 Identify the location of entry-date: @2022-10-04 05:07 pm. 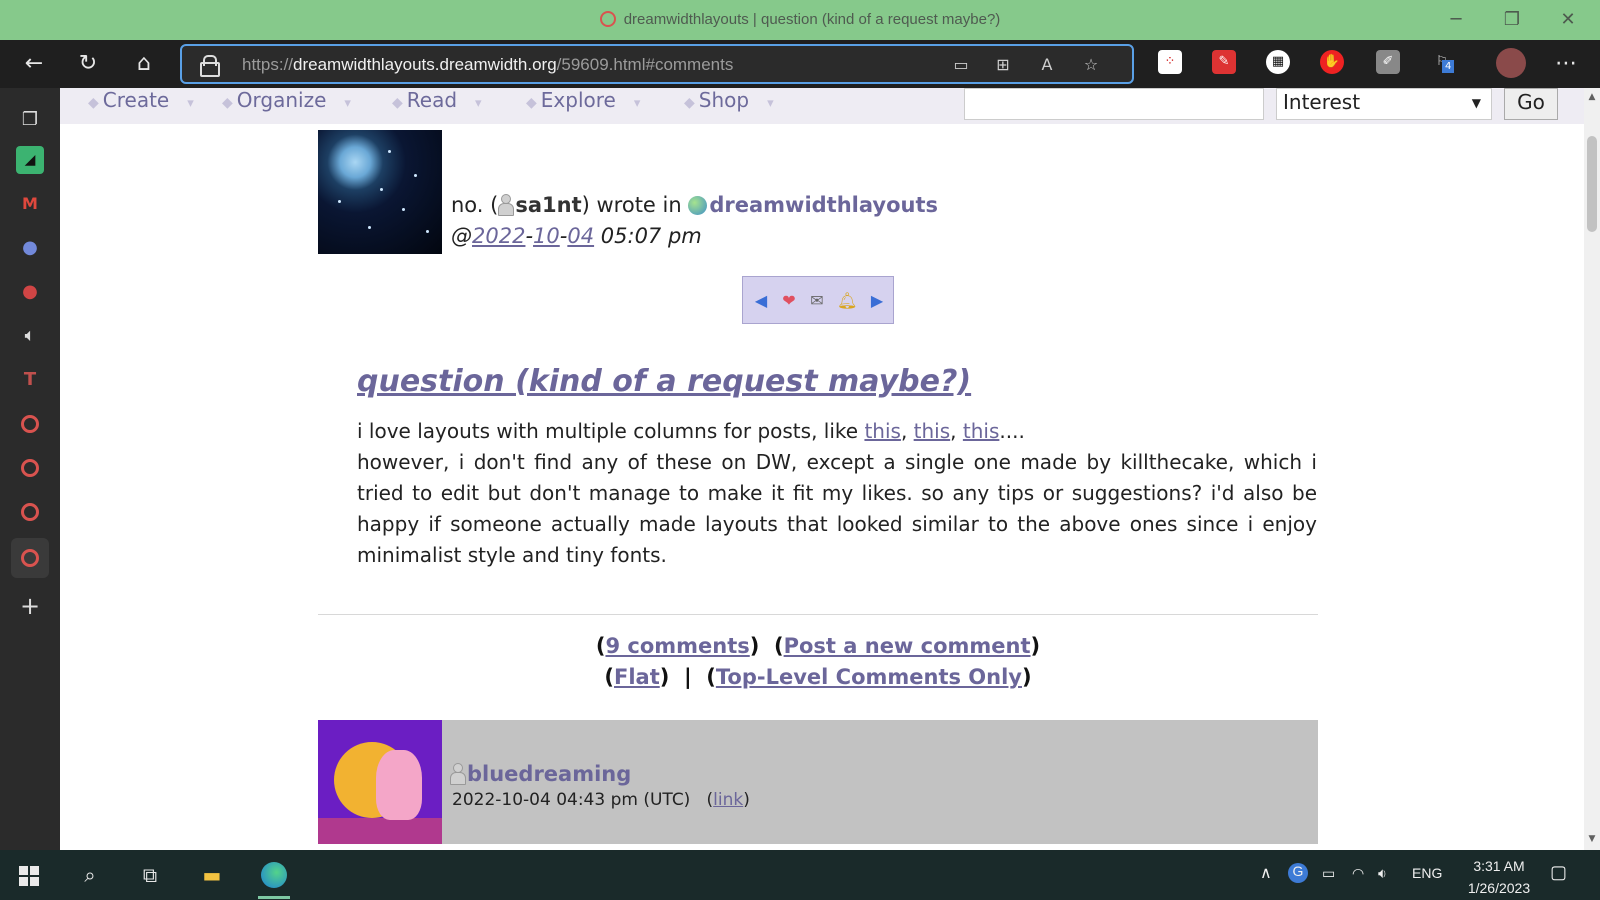
(576, 236).